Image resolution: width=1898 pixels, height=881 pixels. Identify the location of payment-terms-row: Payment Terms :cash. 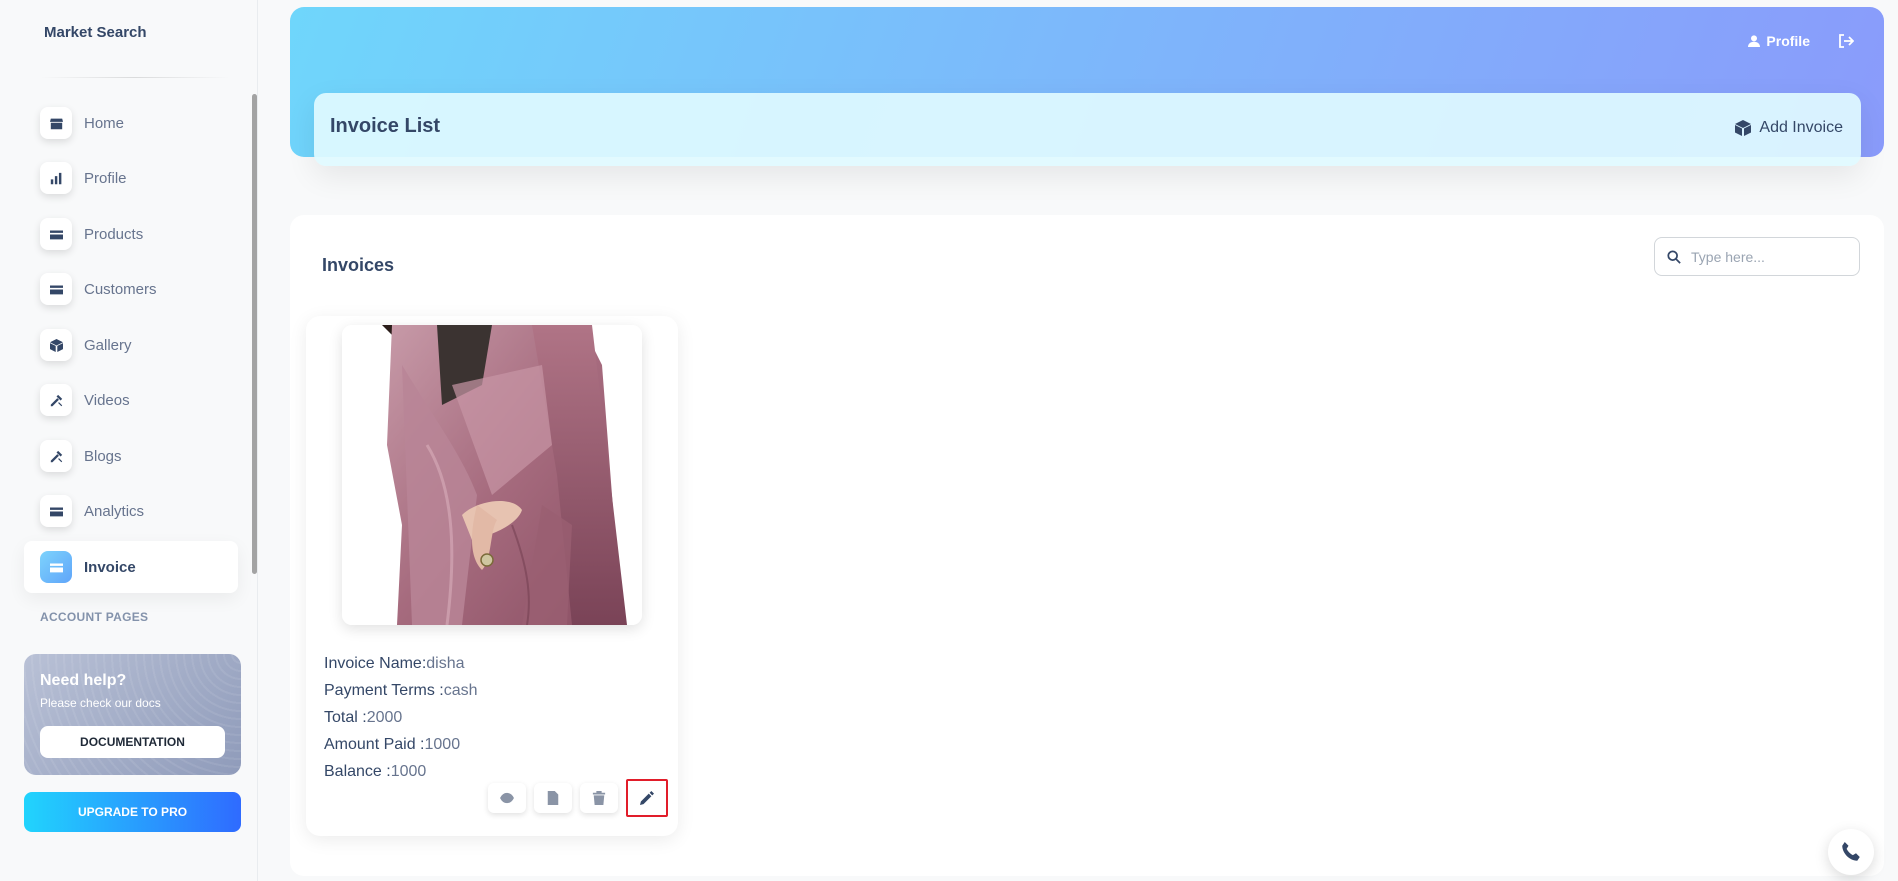
(401, 690).